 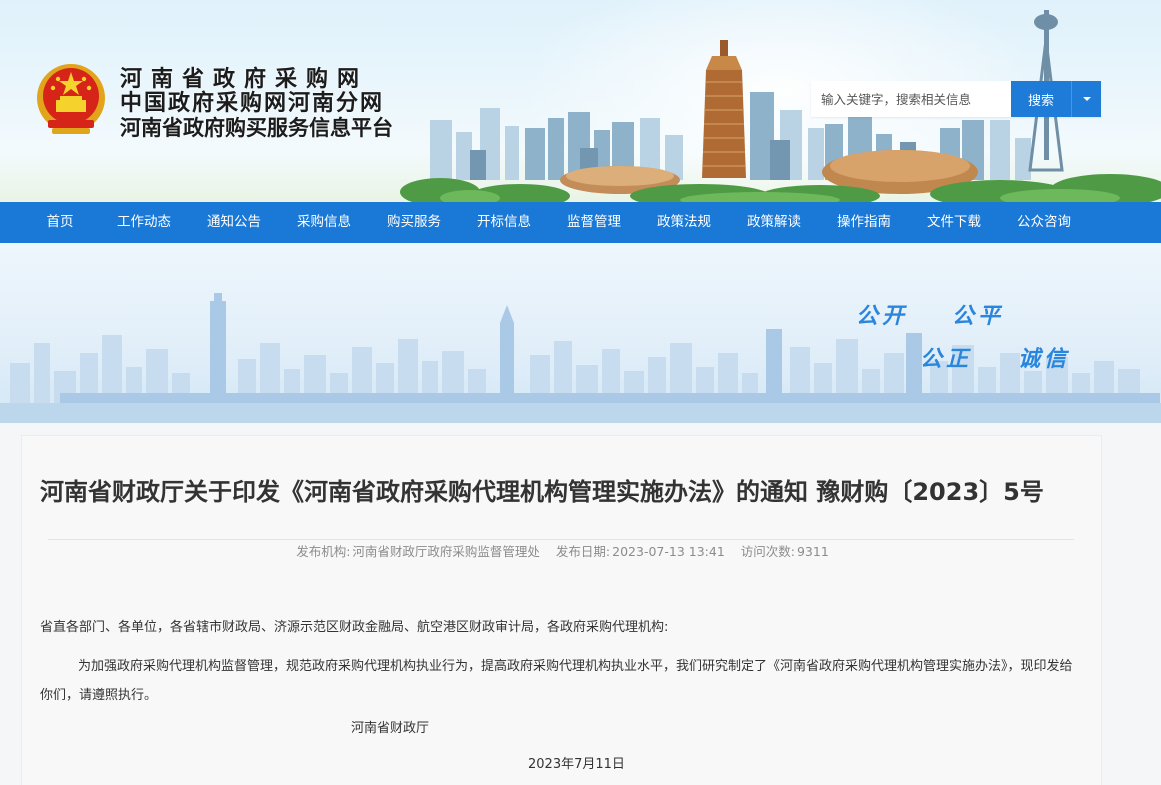 I want to click on caret-down-icon, so click(x=1086, y=99).